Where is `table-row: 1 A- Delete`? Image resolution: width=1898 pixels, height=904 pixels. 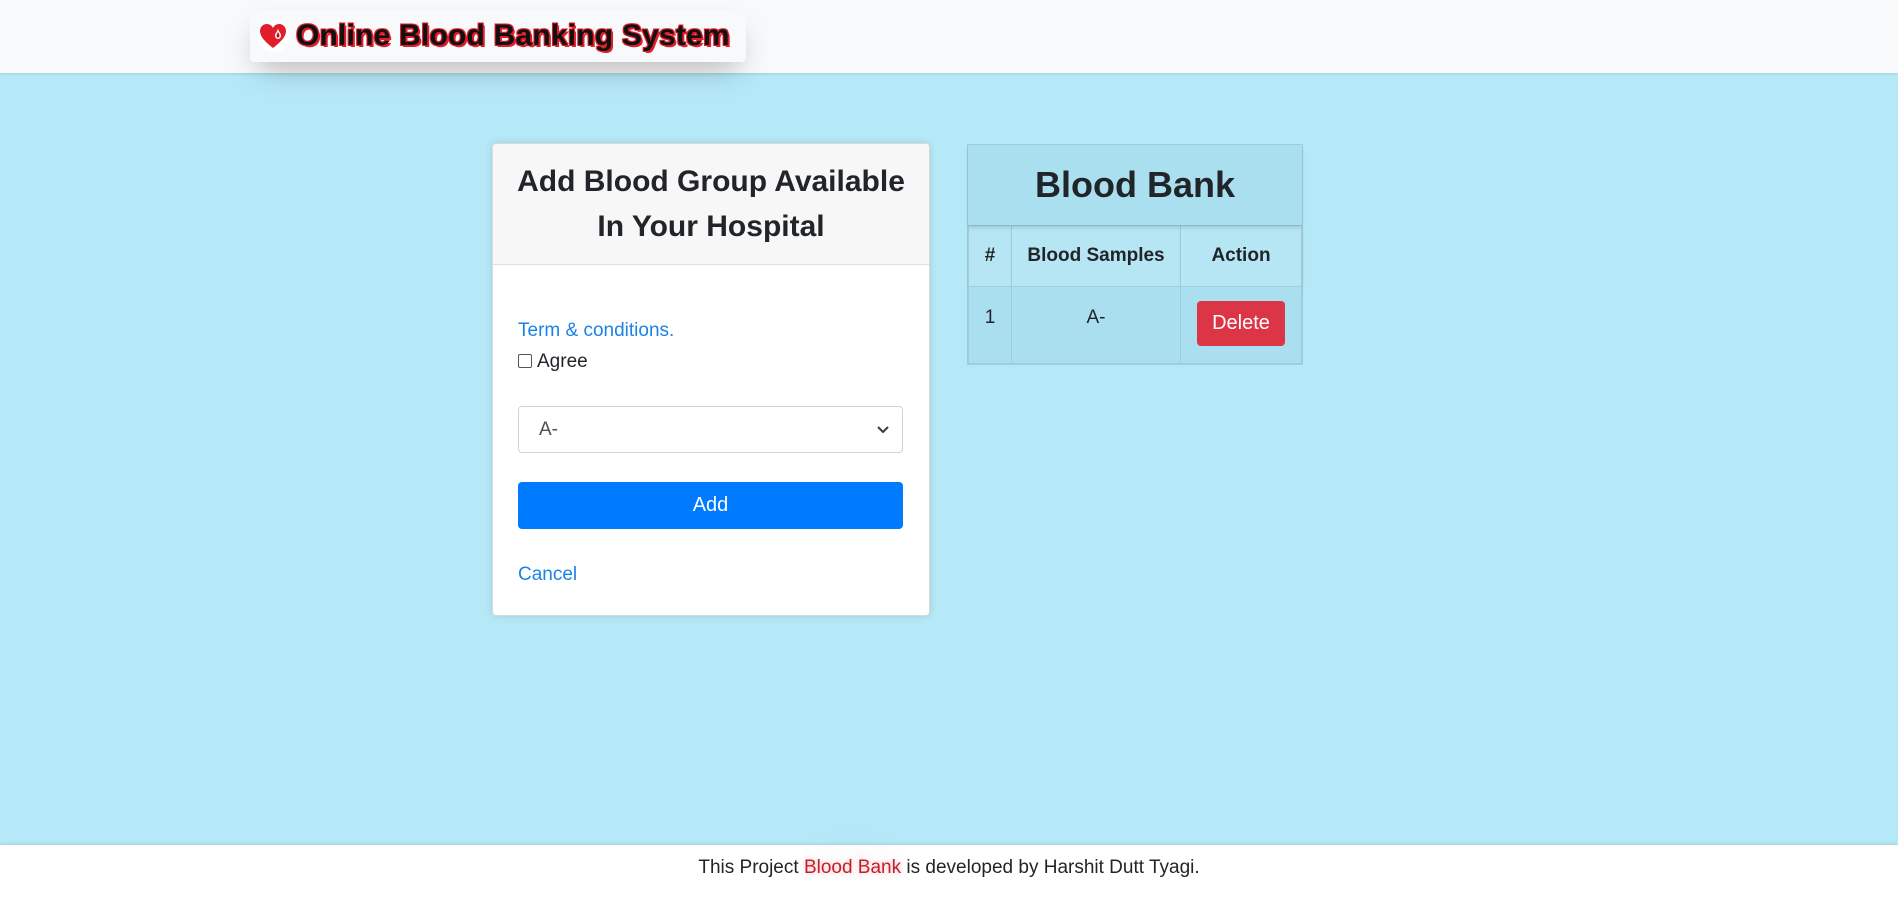 table-row: 1 A- Delete is located at coordinates (1135, 325).